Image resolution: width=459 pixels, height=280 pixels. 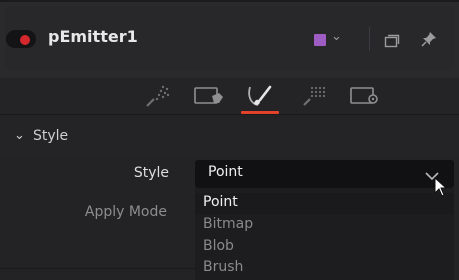 I want to click on tab-sets, so click(x=209, y=96).